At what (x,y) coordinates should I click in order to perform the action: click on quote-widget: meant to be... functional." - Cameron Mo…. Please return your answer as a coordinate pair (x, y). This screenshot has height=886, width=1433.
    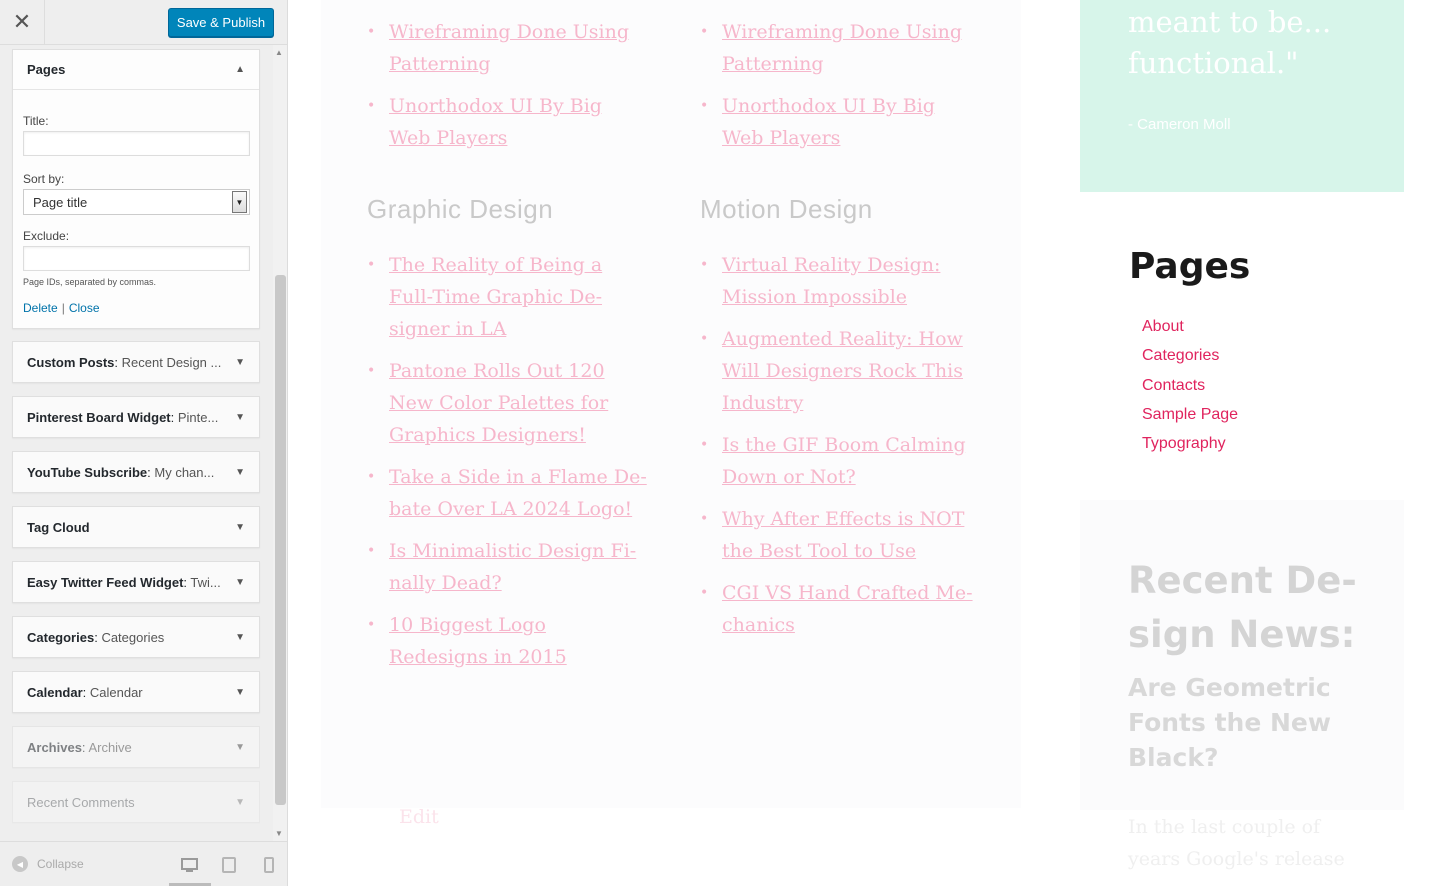
    Looking at the image, I should click on (1242, 96).